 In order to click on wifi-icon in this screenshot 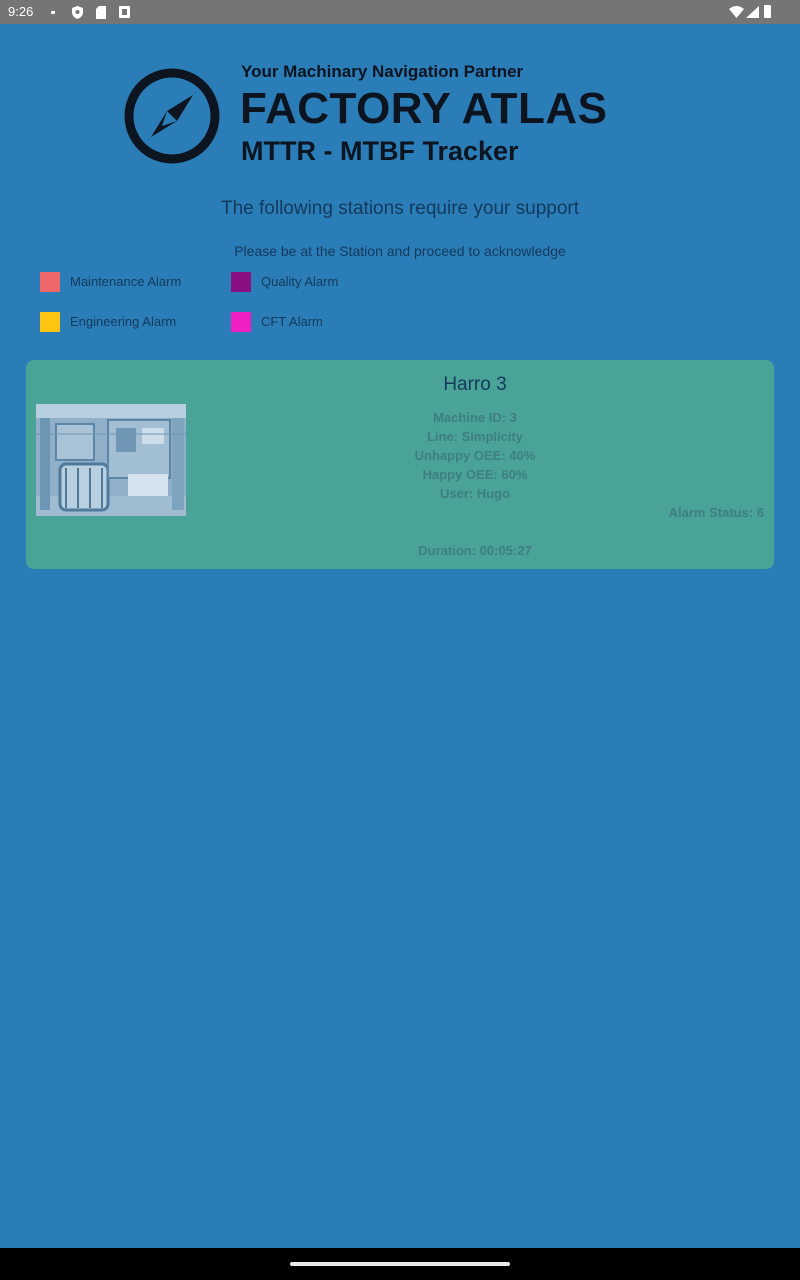, I will do `click(736, 12)`.